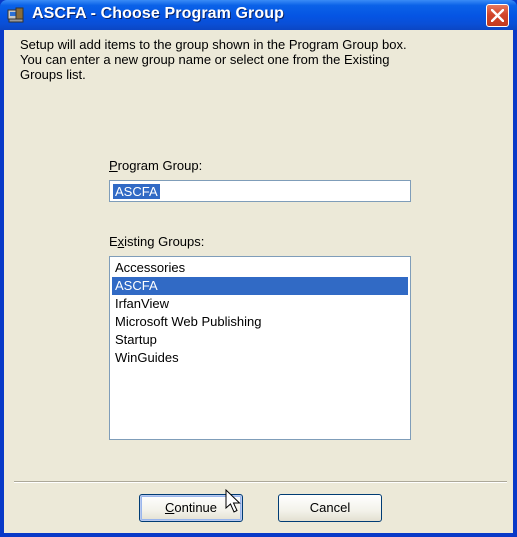 The width and height of the screenshot is (517, 537). I want to click on list-item: Startup, so click(260, 340).